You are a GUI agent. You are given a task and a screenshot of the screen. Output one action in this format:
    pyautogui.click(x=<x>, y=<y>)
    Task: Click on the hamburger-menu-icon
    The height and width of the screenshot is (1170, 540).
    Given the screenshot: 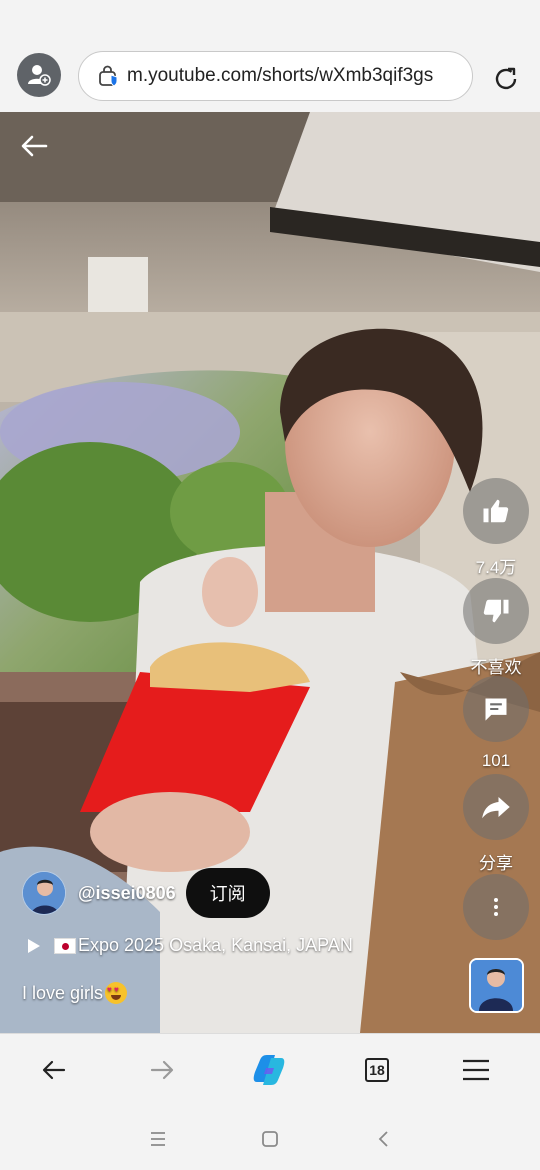 What is the action you would take?
    pyautogui.click(x=476, y=1070)
    